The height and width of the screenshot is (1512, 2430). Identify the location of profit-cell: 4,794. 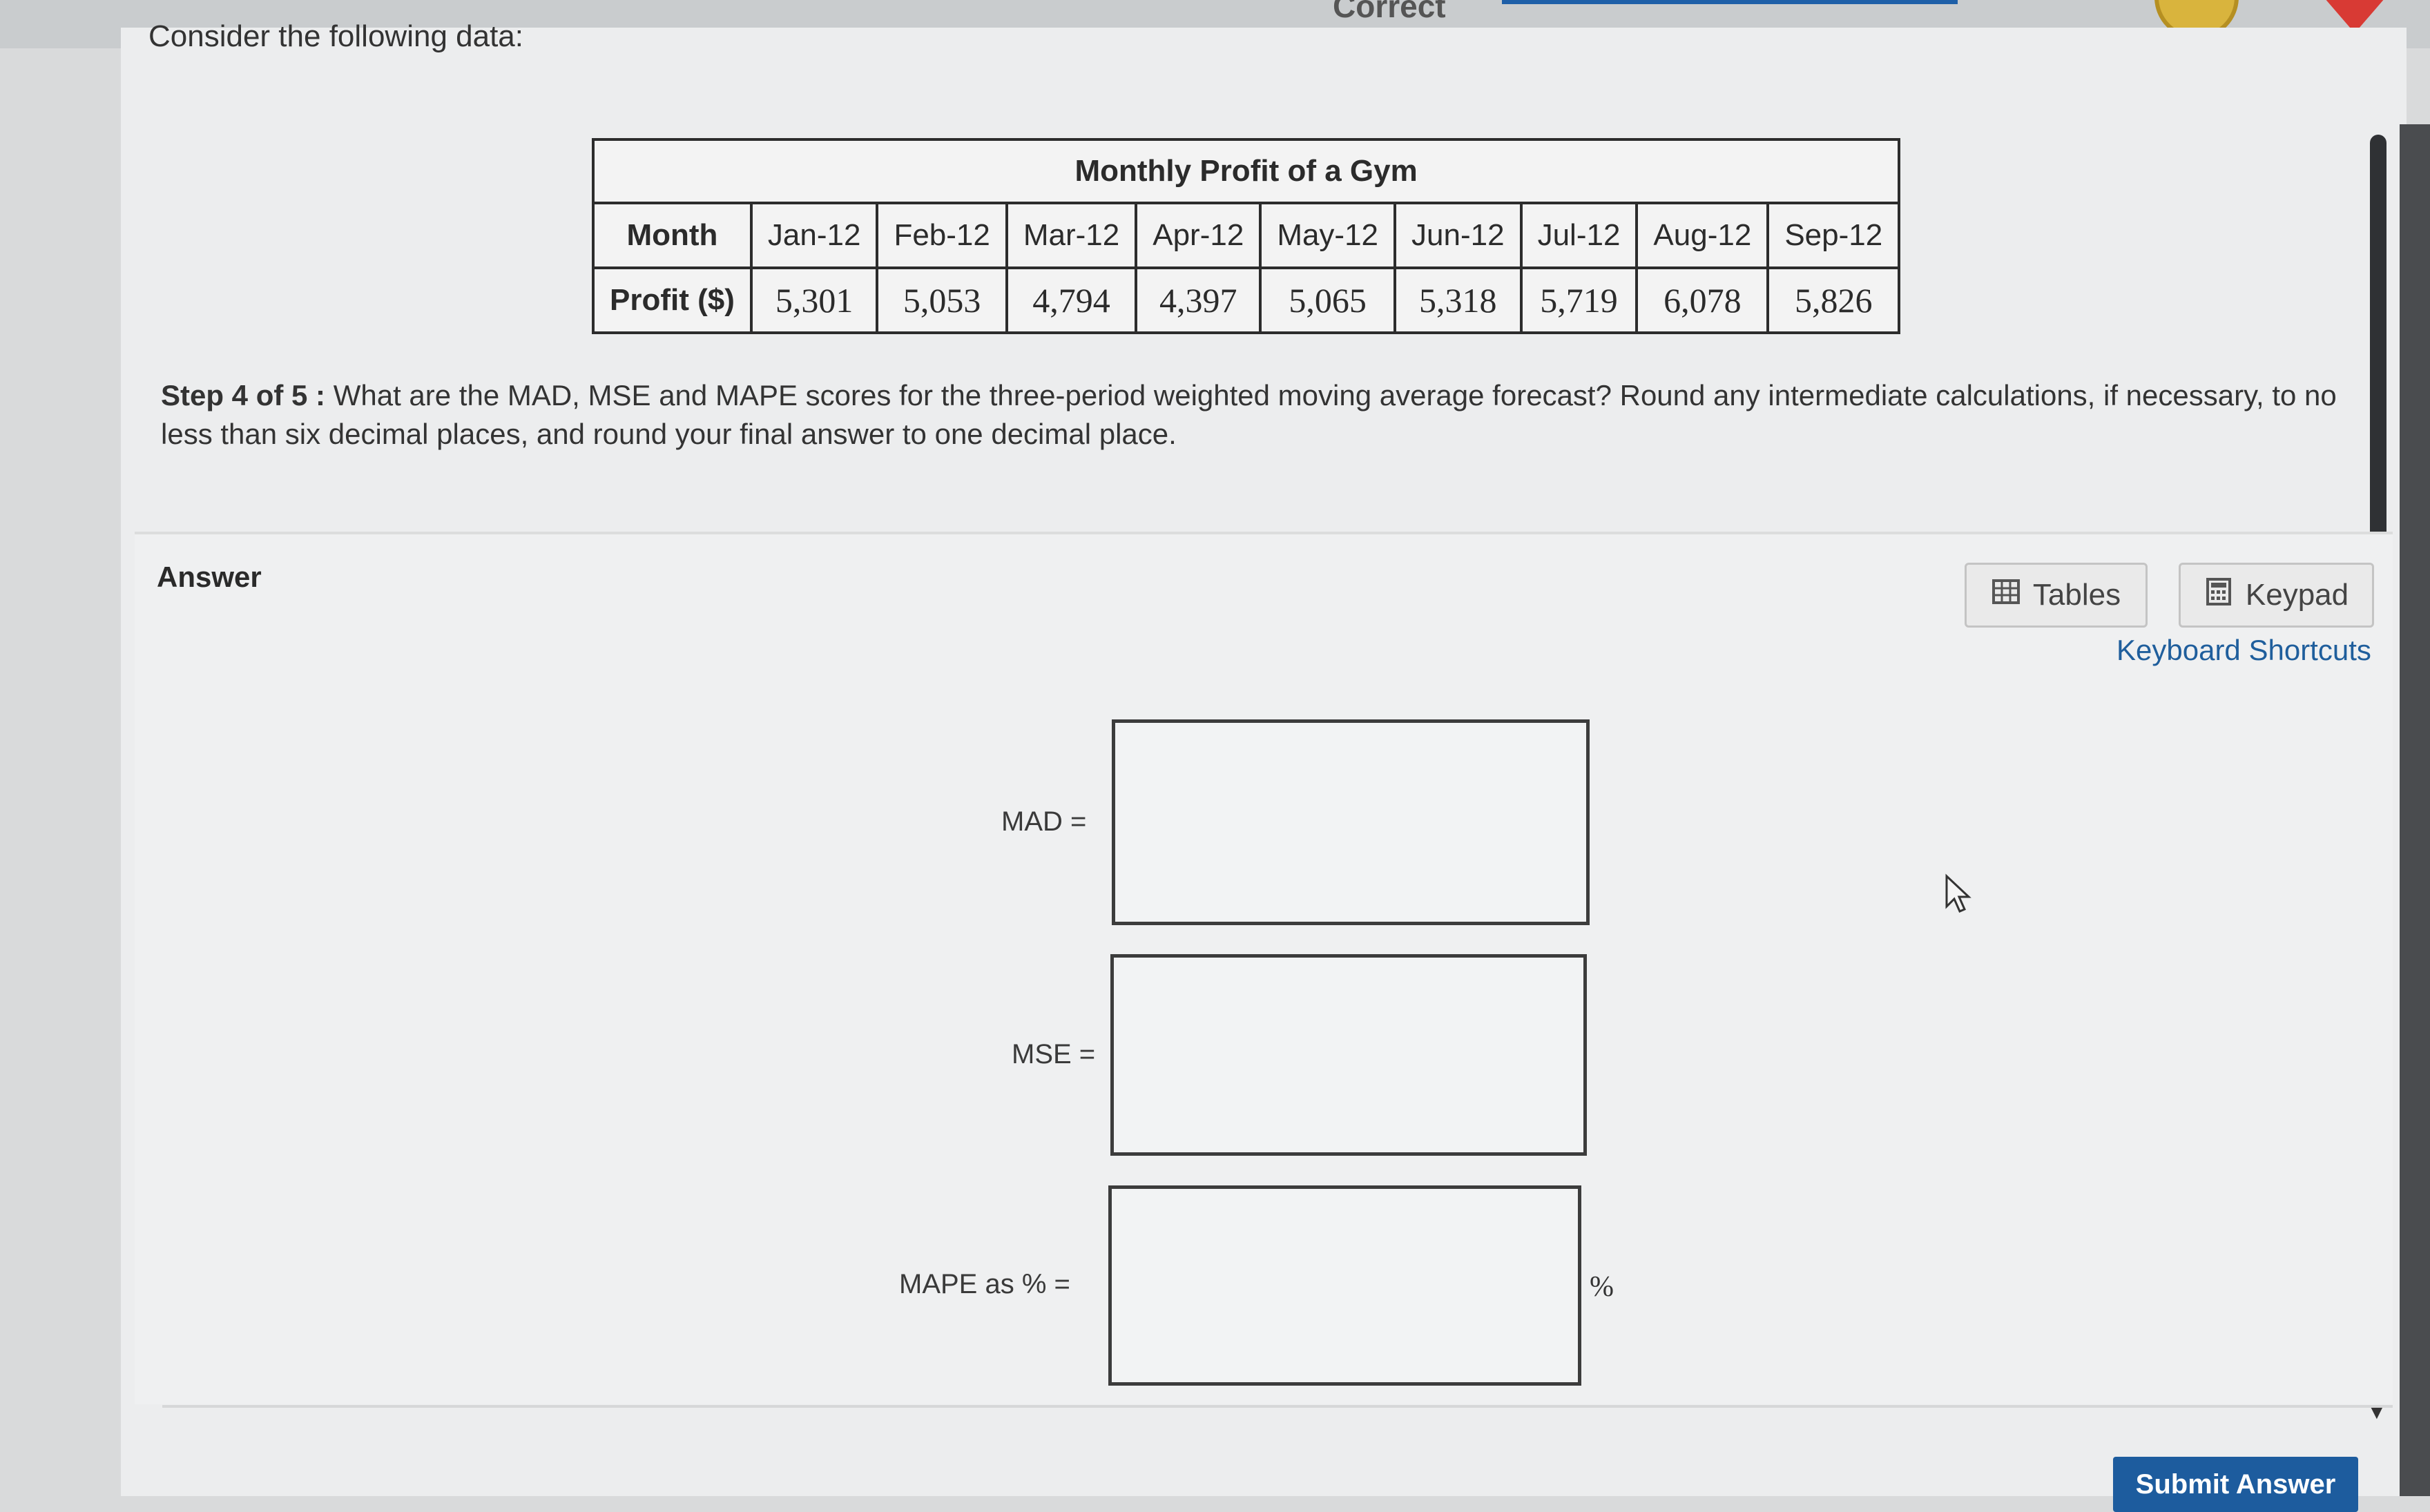
(1071, 300).